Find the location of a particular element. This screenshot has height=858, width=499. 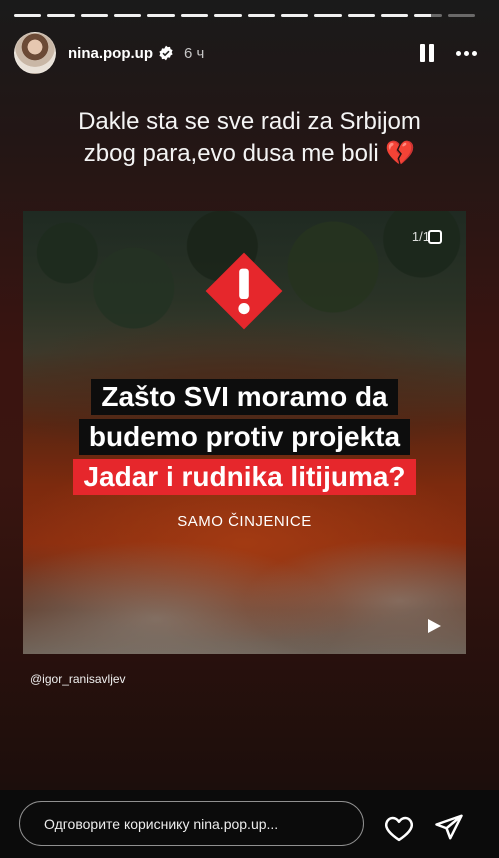

verified-badge-icon is located at coordinates (166, 53).